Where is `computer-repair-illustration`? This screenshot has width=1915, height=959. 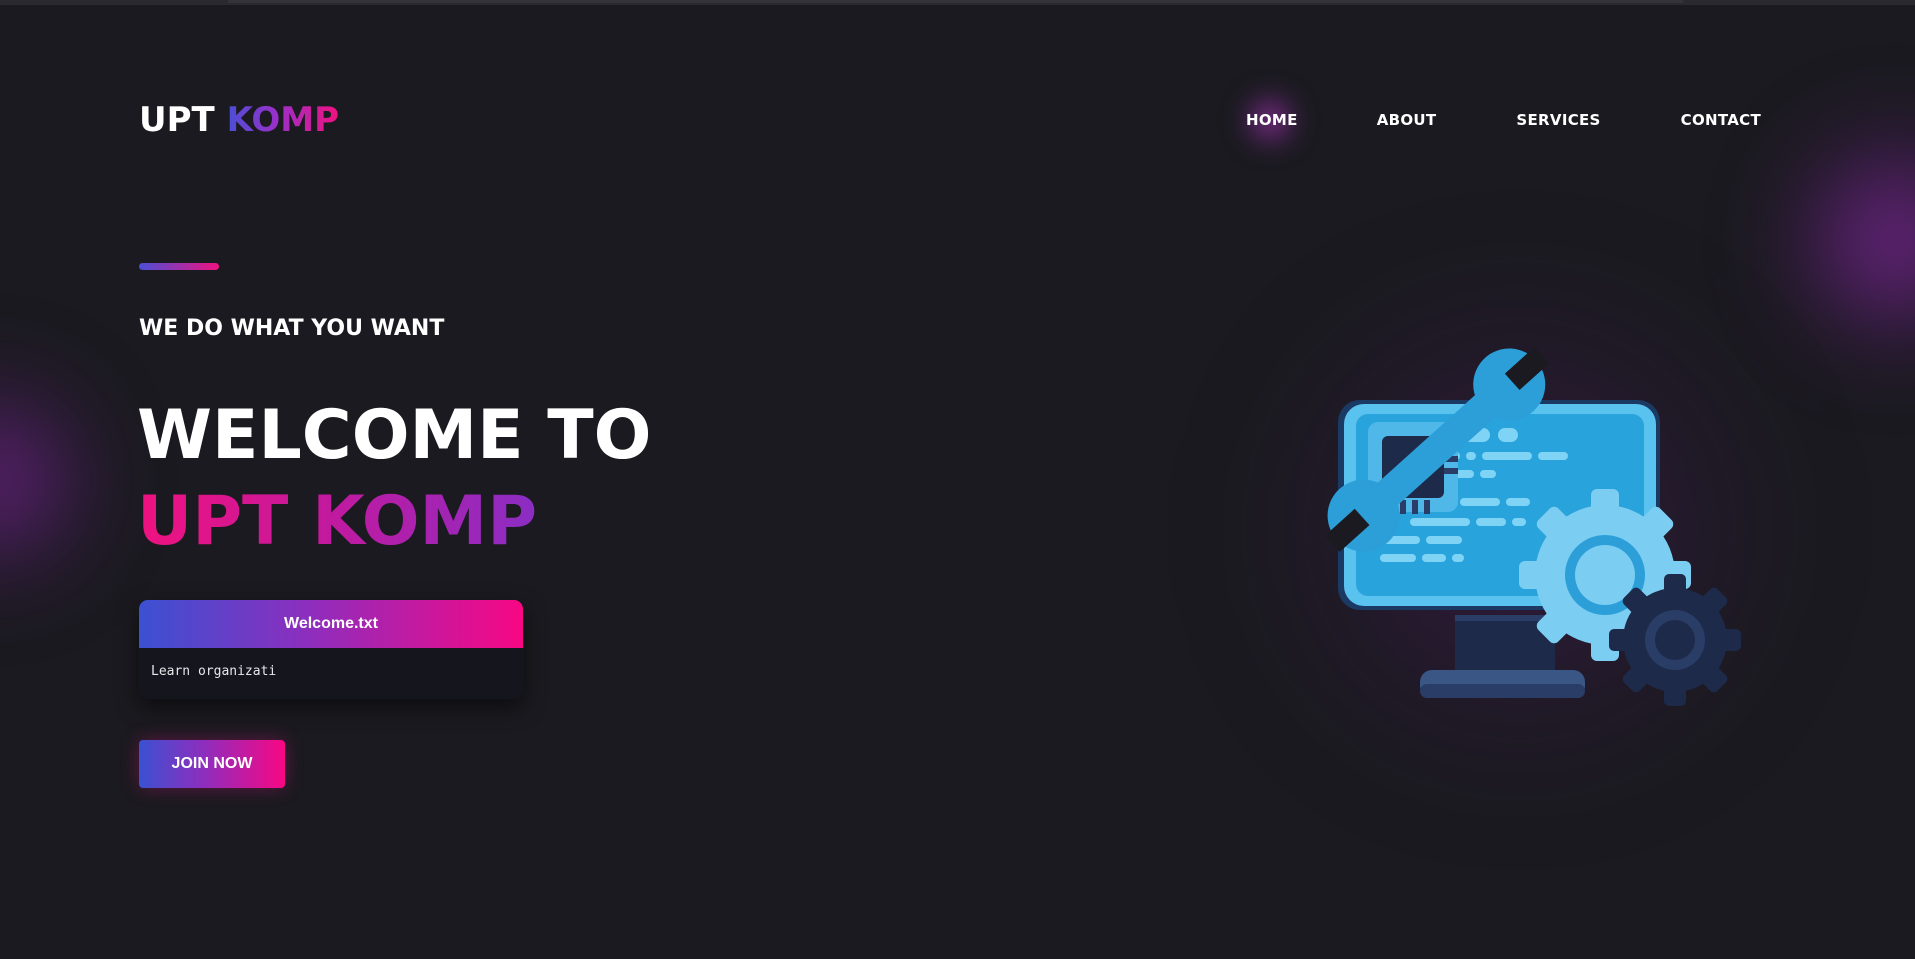 computer-repair-illustration is located at coordinates (1533, 526).